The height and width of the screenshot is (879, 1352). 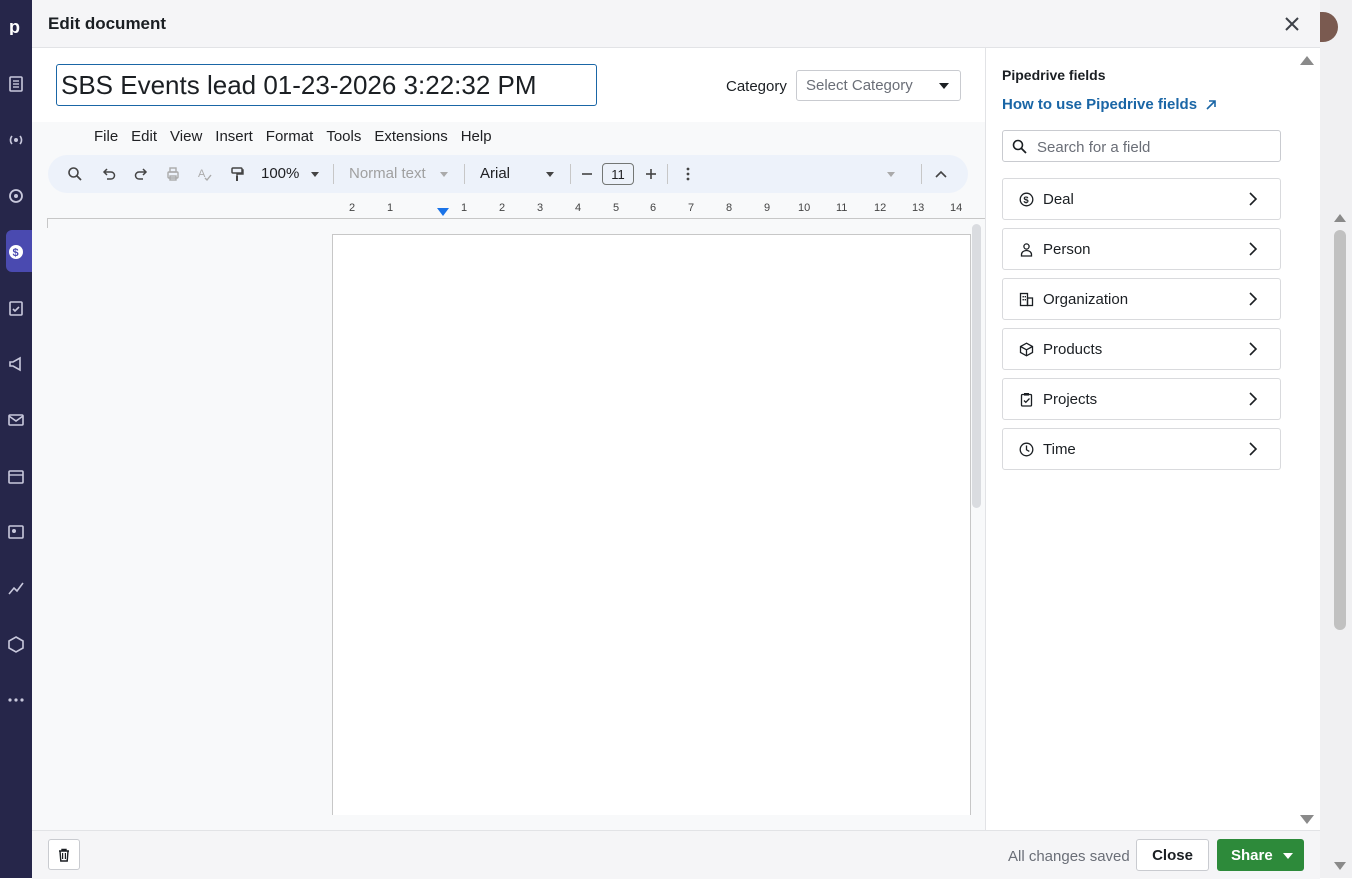 I want to click on style-caret-icon, so click(x=444, y=174).